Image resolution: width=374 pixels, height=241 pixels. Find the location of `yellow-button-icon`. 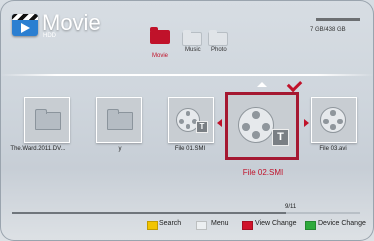

yellow-button-icon is located at coordinates (152, 225).